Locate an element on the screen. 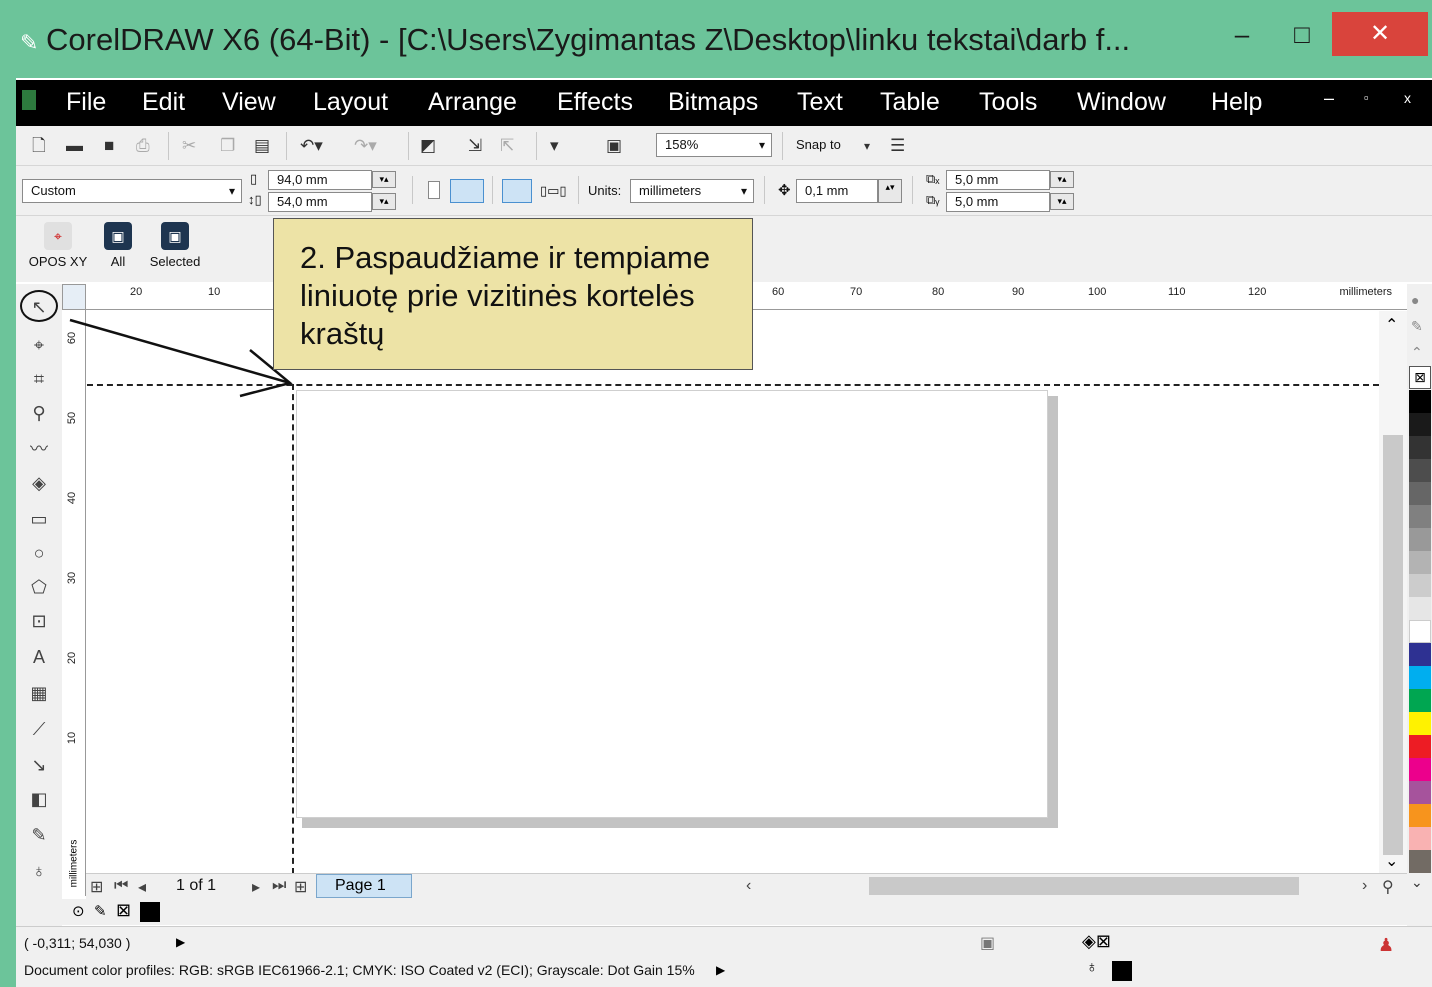 Image resolution: width=1432 pixels, height=987 pixels. zoom-tool-icon: ⚲ is located at coordinates (39, 413).